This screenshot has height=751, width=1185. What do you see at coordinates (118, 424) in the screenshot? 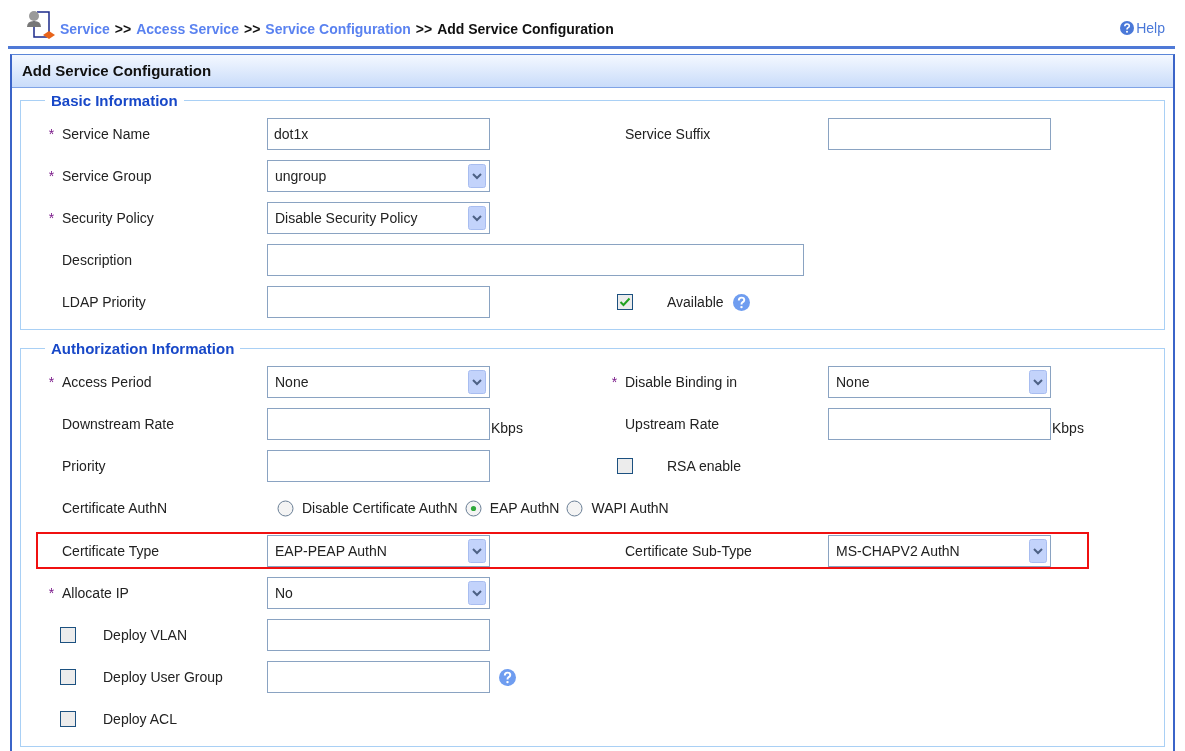
I see `field-label: Downstream Rate` at bounding box center [118, 424].